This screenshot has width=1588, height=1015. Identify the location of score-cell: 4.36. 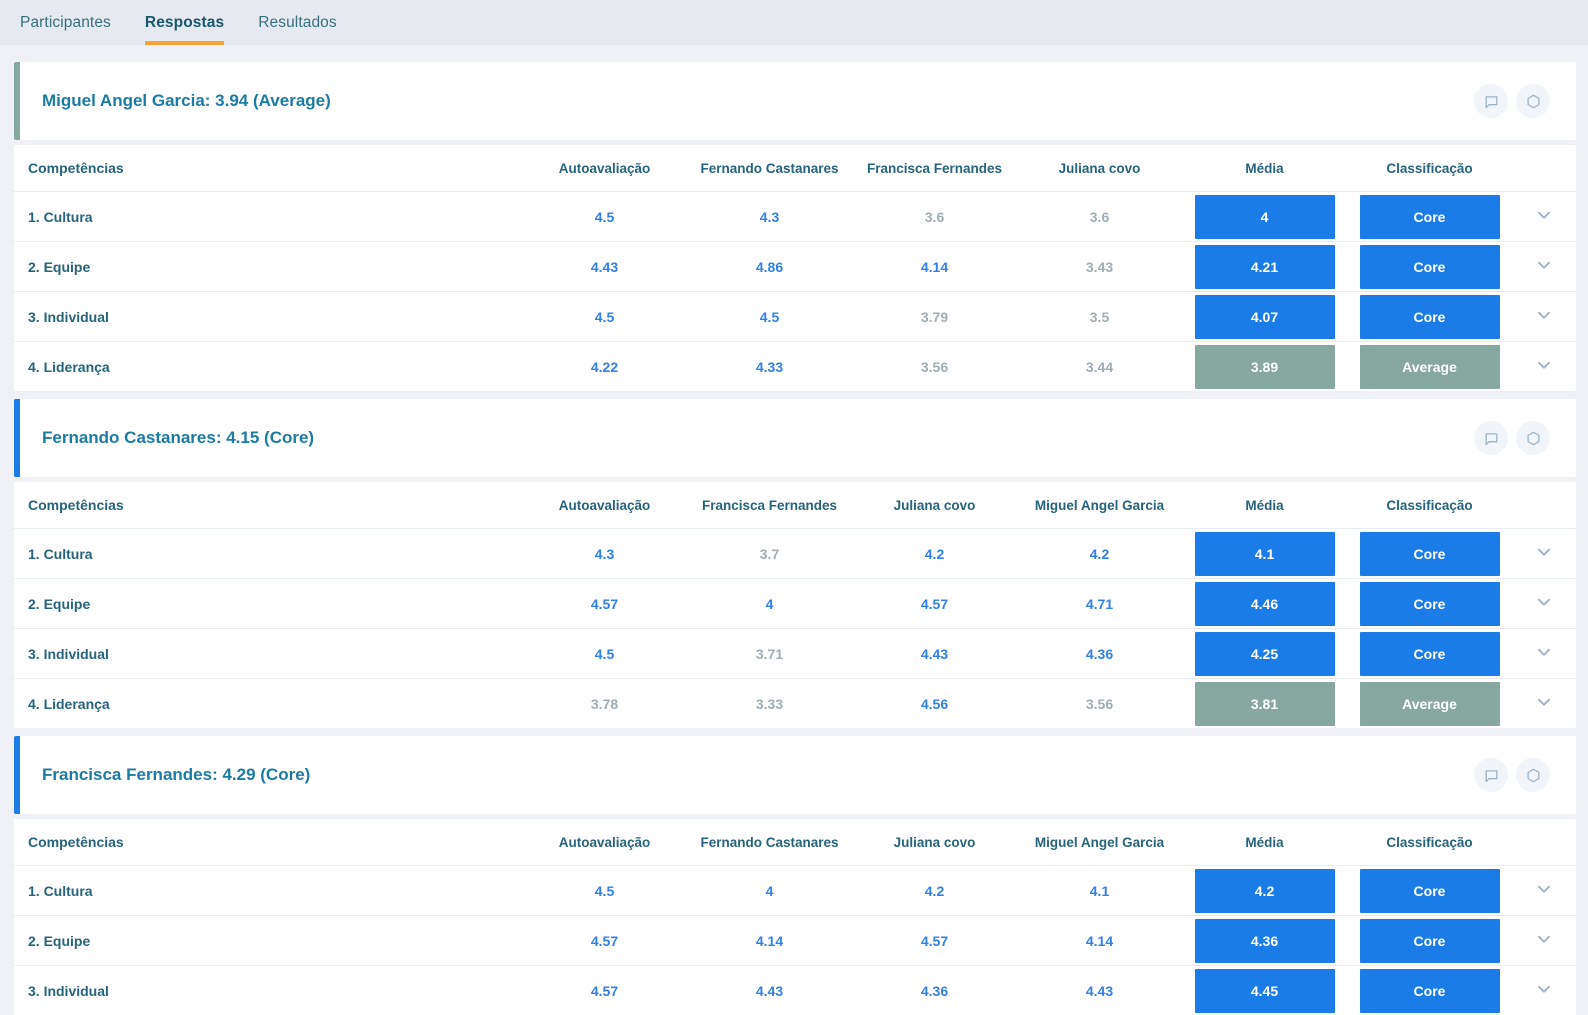
(934, 990).